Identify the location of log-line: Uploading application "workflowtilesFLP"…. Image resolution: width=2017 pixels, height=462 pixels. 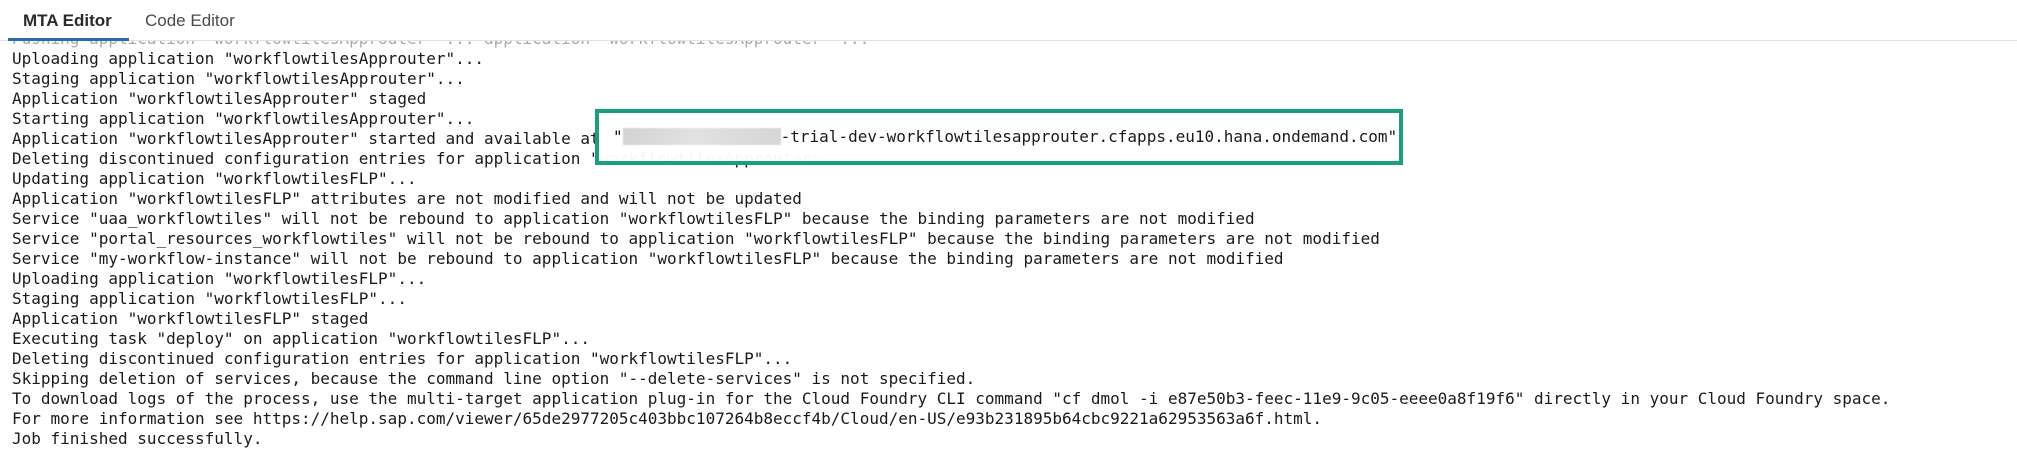
(219, 278).